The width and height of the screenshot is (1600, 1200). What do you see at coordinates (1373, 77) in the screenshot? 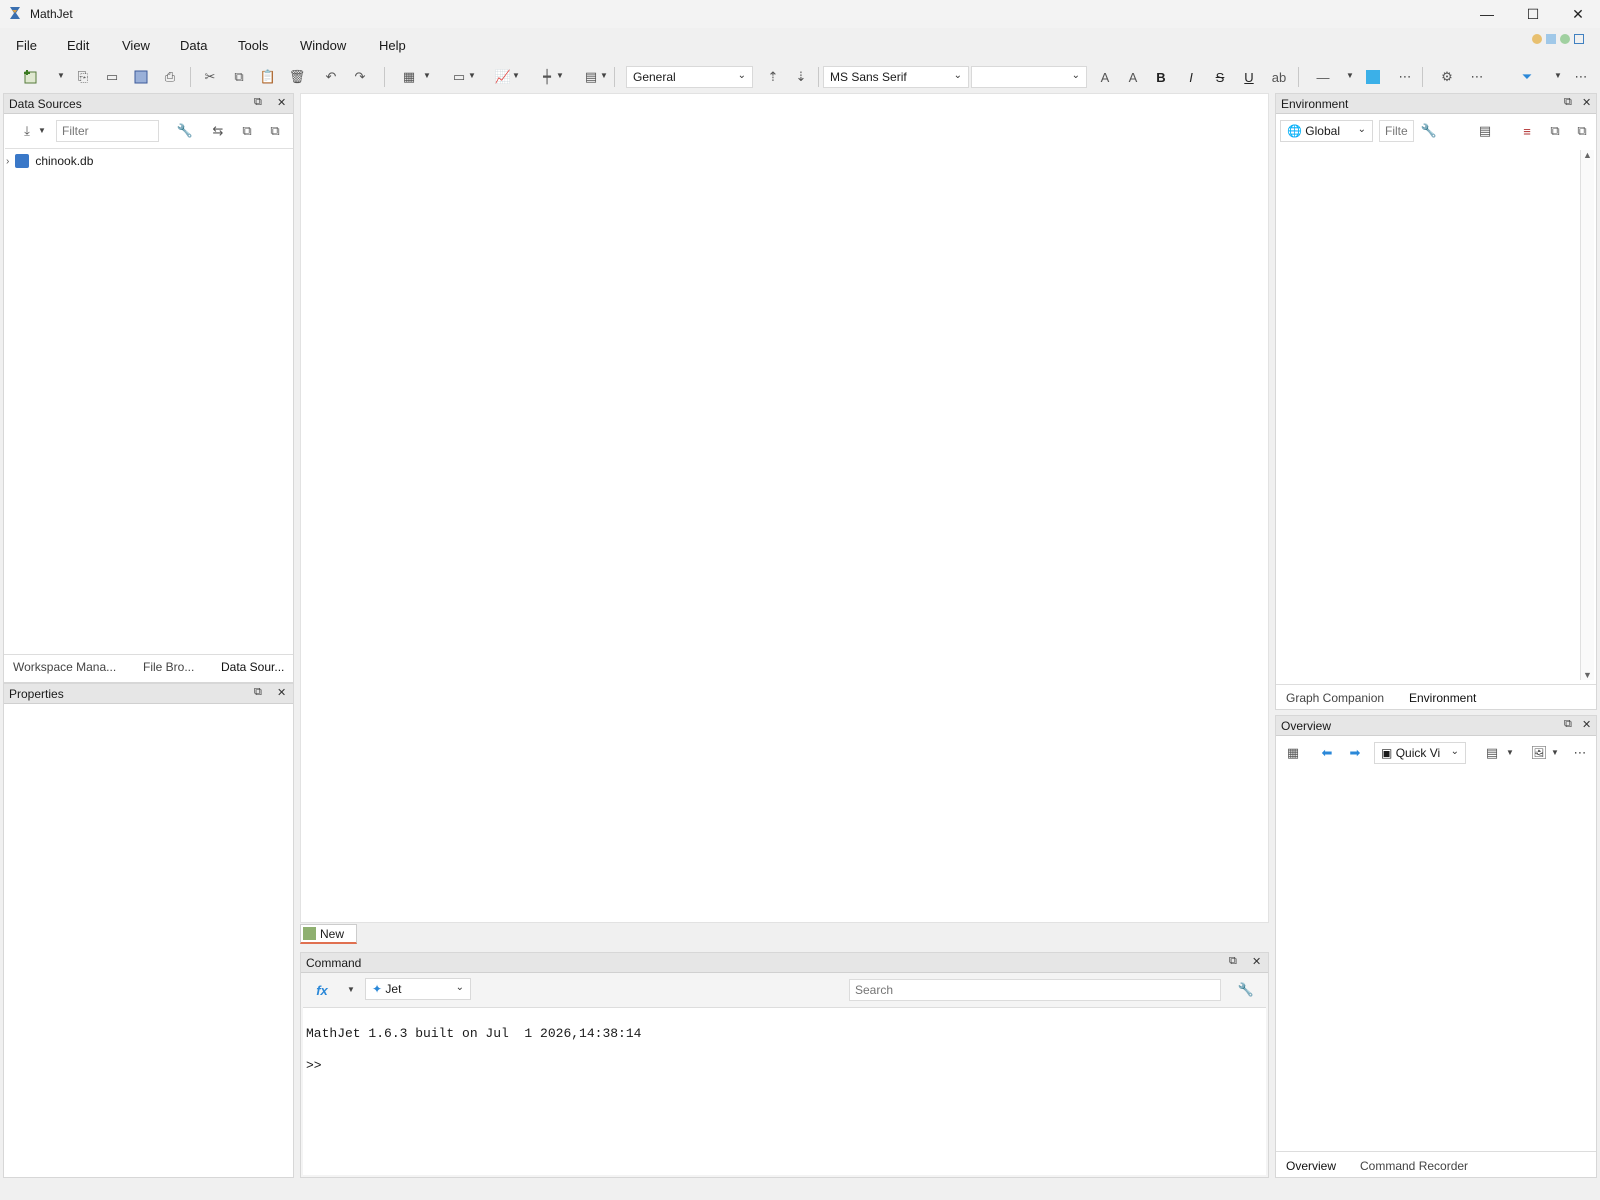
I see `fill-color-icon` at bounding box center [1373, 77].